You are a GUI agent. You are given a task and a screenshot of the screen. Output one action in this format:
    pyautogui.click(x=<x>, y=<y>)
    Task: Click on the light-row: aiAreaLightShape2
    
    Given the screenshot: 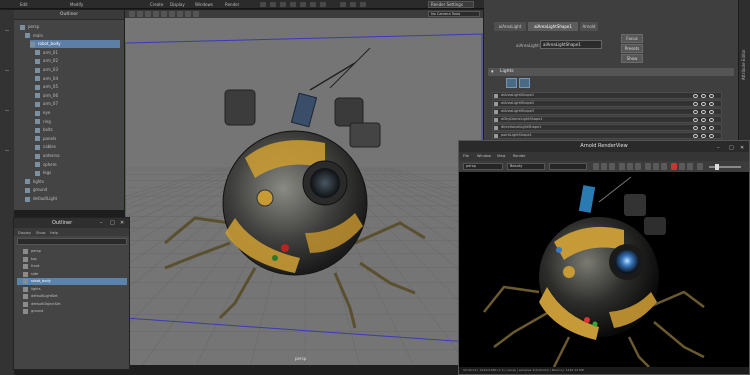 What is the action you would take?
    pyautogui.click(x=607, y=103)
    